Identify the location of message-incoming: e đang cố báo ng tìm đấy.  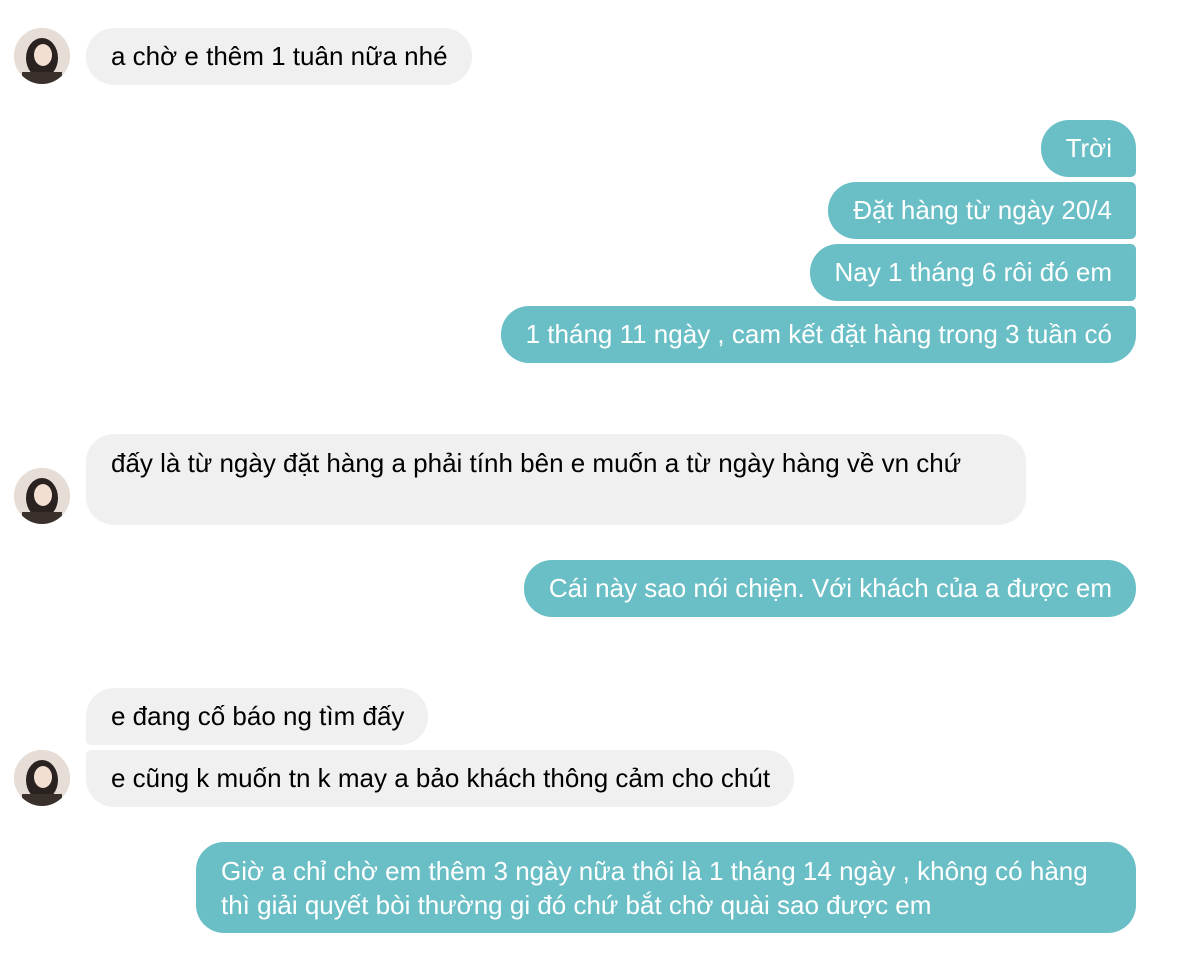
(257, 716).